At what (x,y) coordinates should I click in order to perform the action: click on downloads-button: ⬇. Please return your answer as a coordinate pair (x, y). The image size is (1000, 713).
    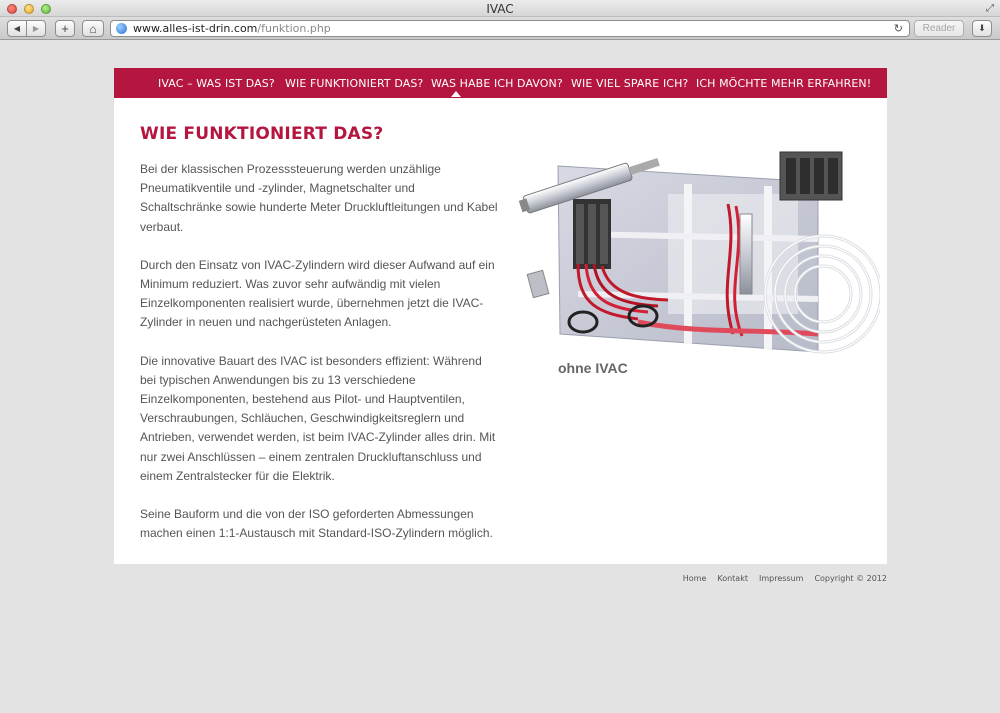
    Looking at the image, I should click on (982, 28).